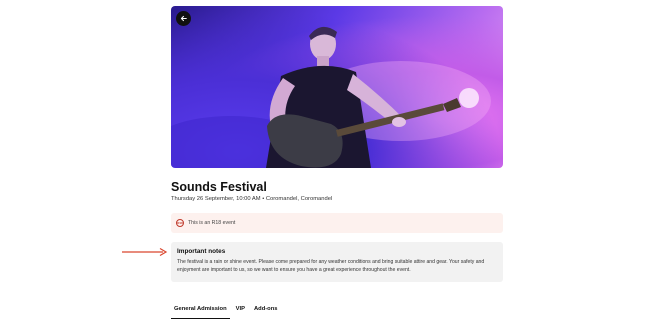  What do you see at coordinates (145, 252) in the screenshot?
I see `arrow-right-icon` at bounding box center [145, 252].